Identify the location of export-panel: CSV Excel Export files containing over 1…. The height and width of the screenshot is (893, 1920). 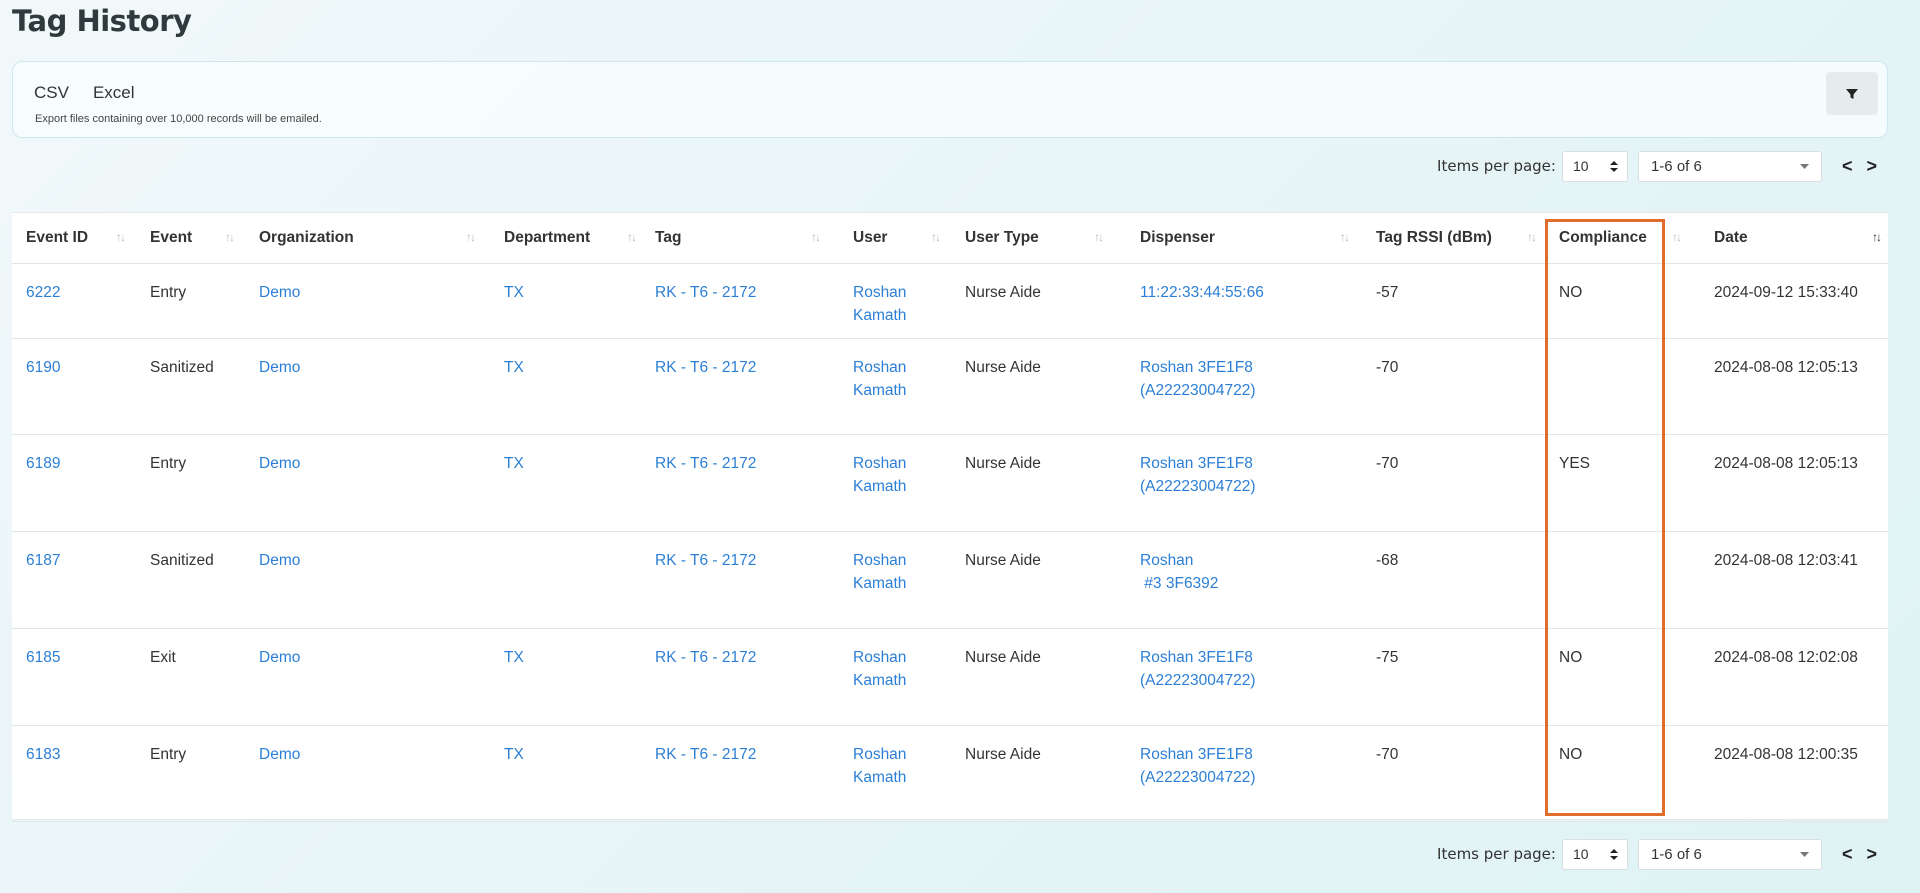
(950, 99).